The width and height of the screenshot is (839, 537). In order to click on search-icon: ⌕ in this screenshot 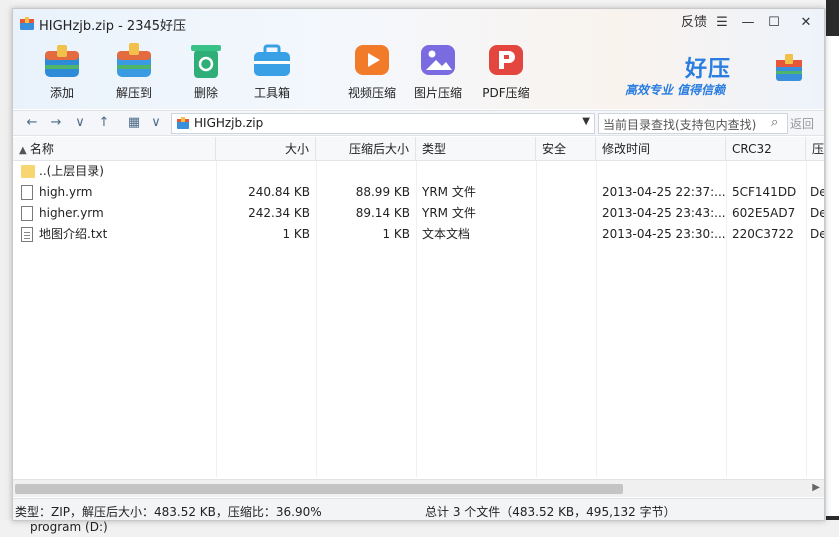, I will do `click(774, 122)`.